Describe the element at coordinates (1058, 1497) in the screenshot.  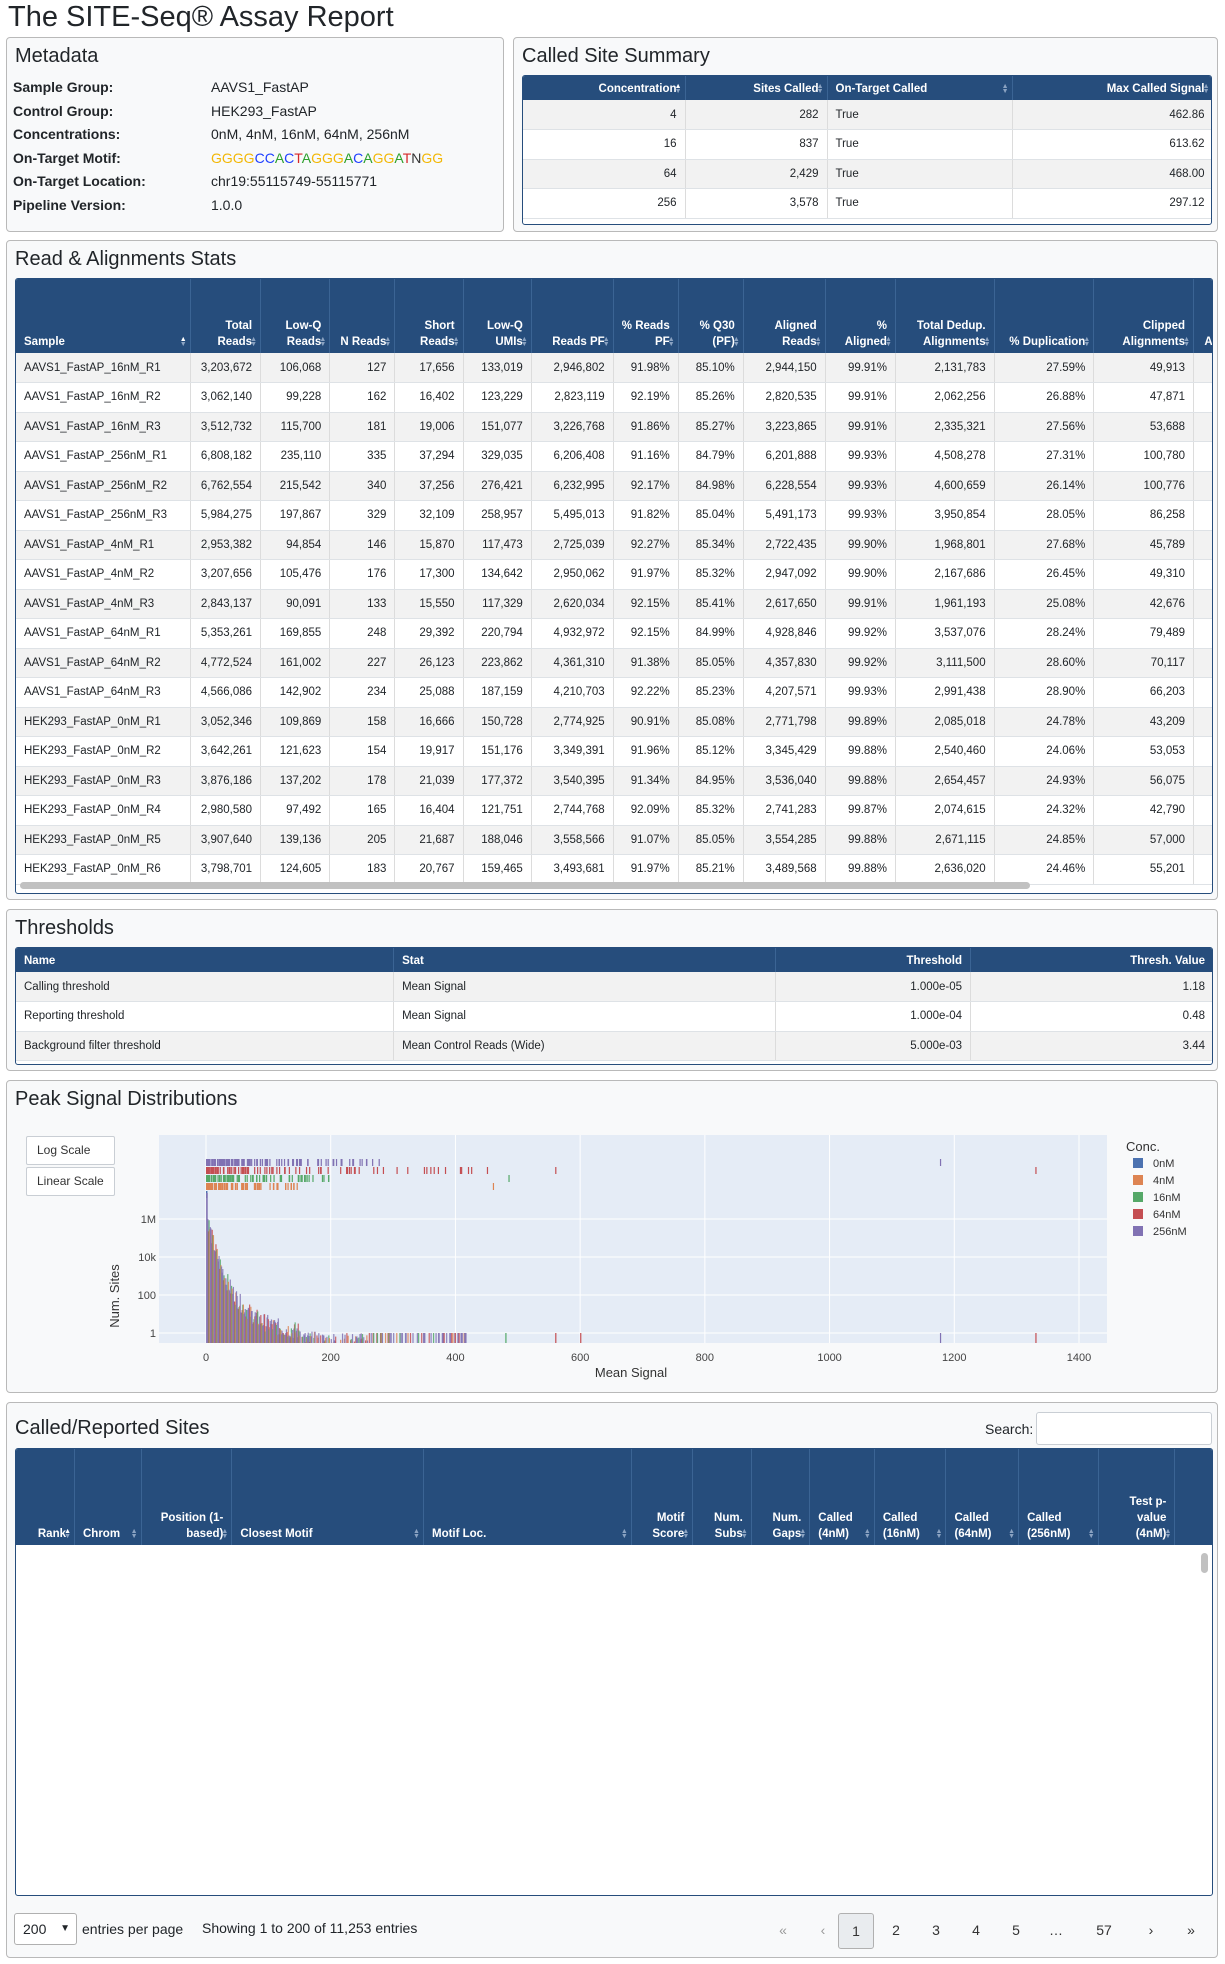
I see `column-header: Called (256nM) ▲ ▼` at that location.